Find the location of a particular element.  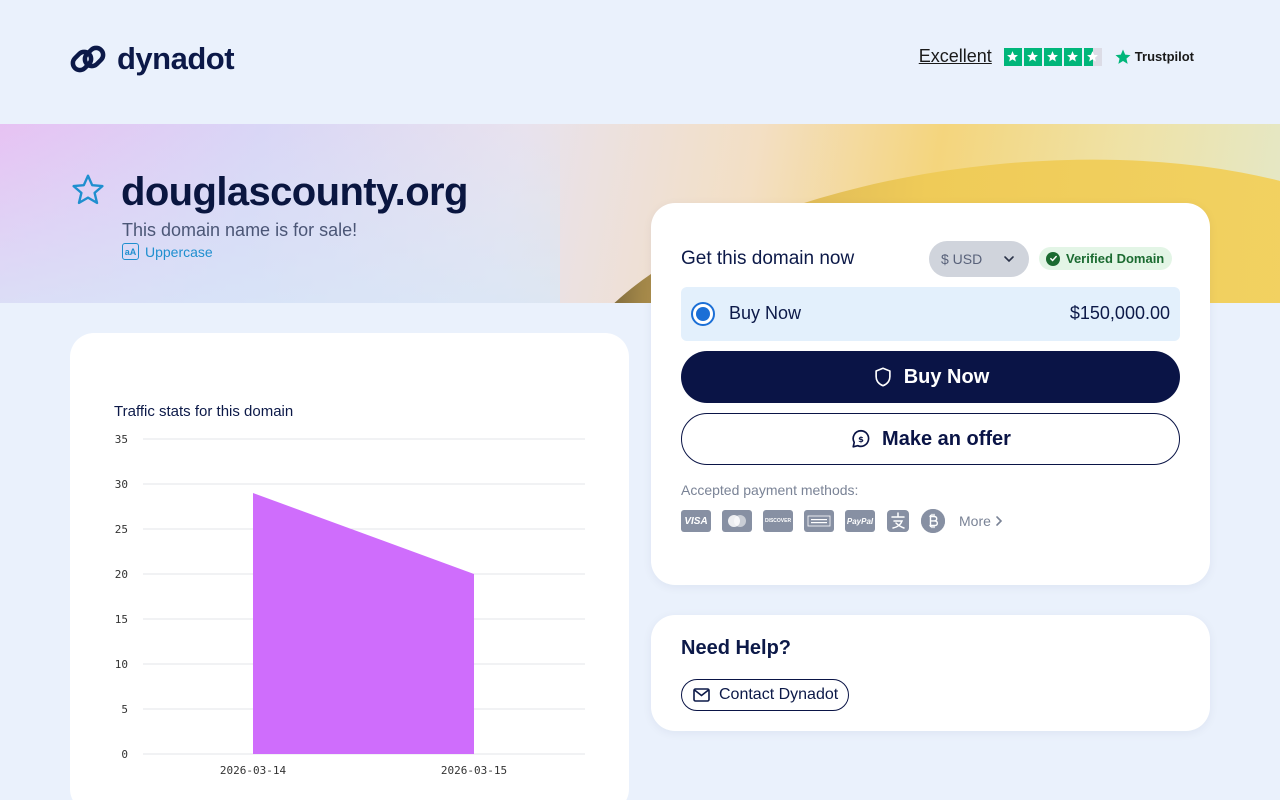

purchase-title: Get this domain now is located at coordinates (768, 258).